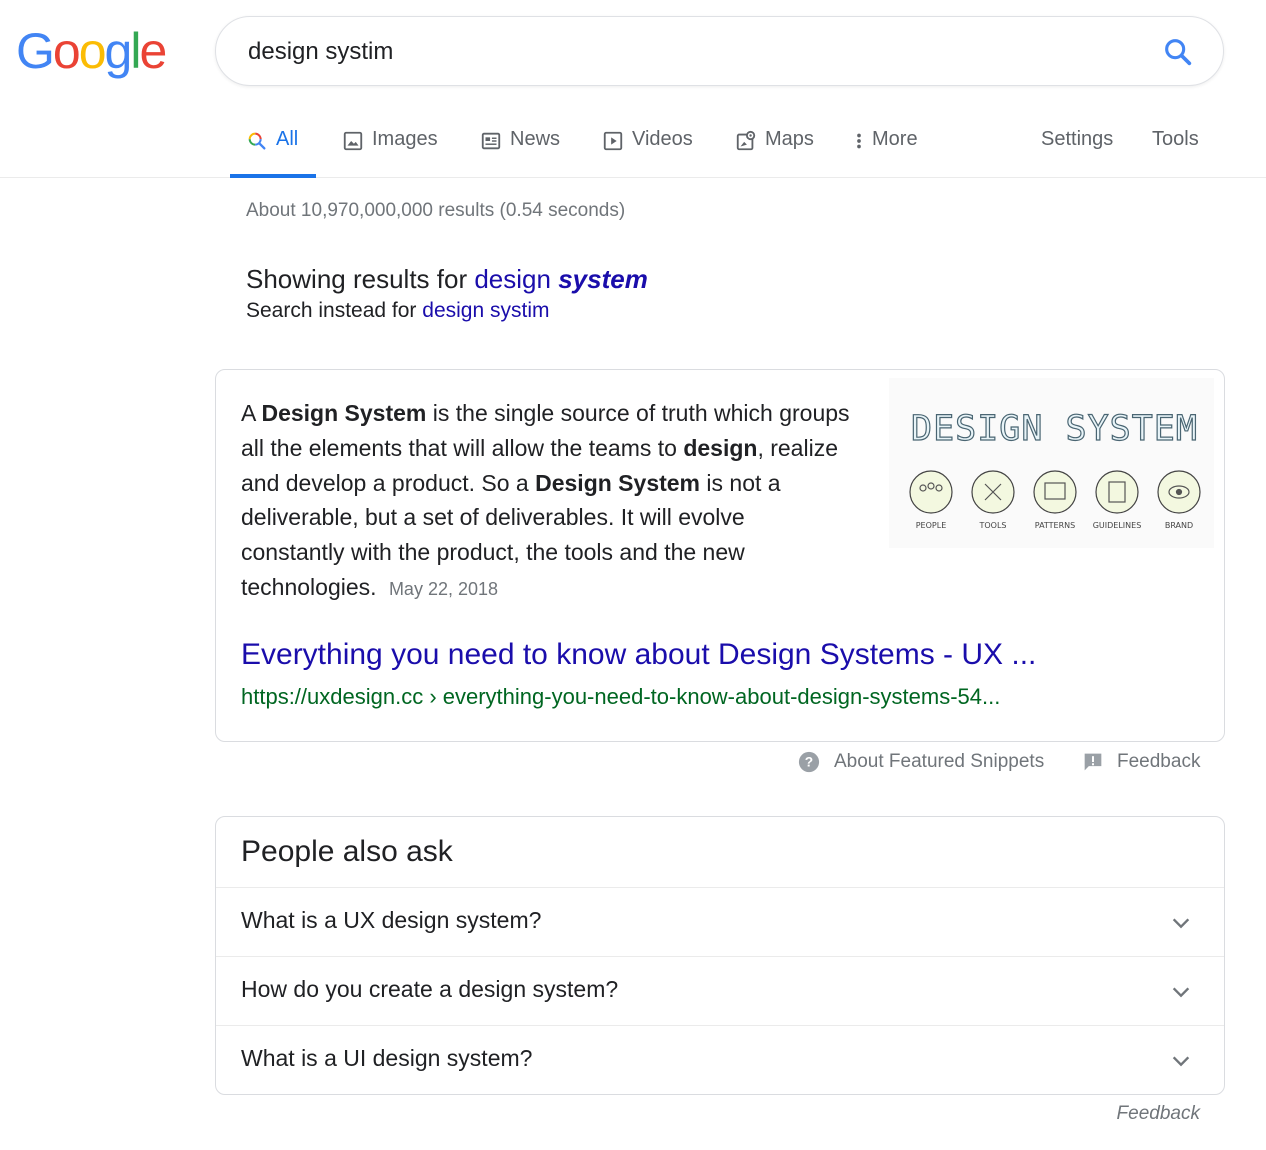 This screenshot has height=1150, width=1266. Describe the element at coordinates (35, 51) in the screenshot. I see `logo-letter: G` at that location.